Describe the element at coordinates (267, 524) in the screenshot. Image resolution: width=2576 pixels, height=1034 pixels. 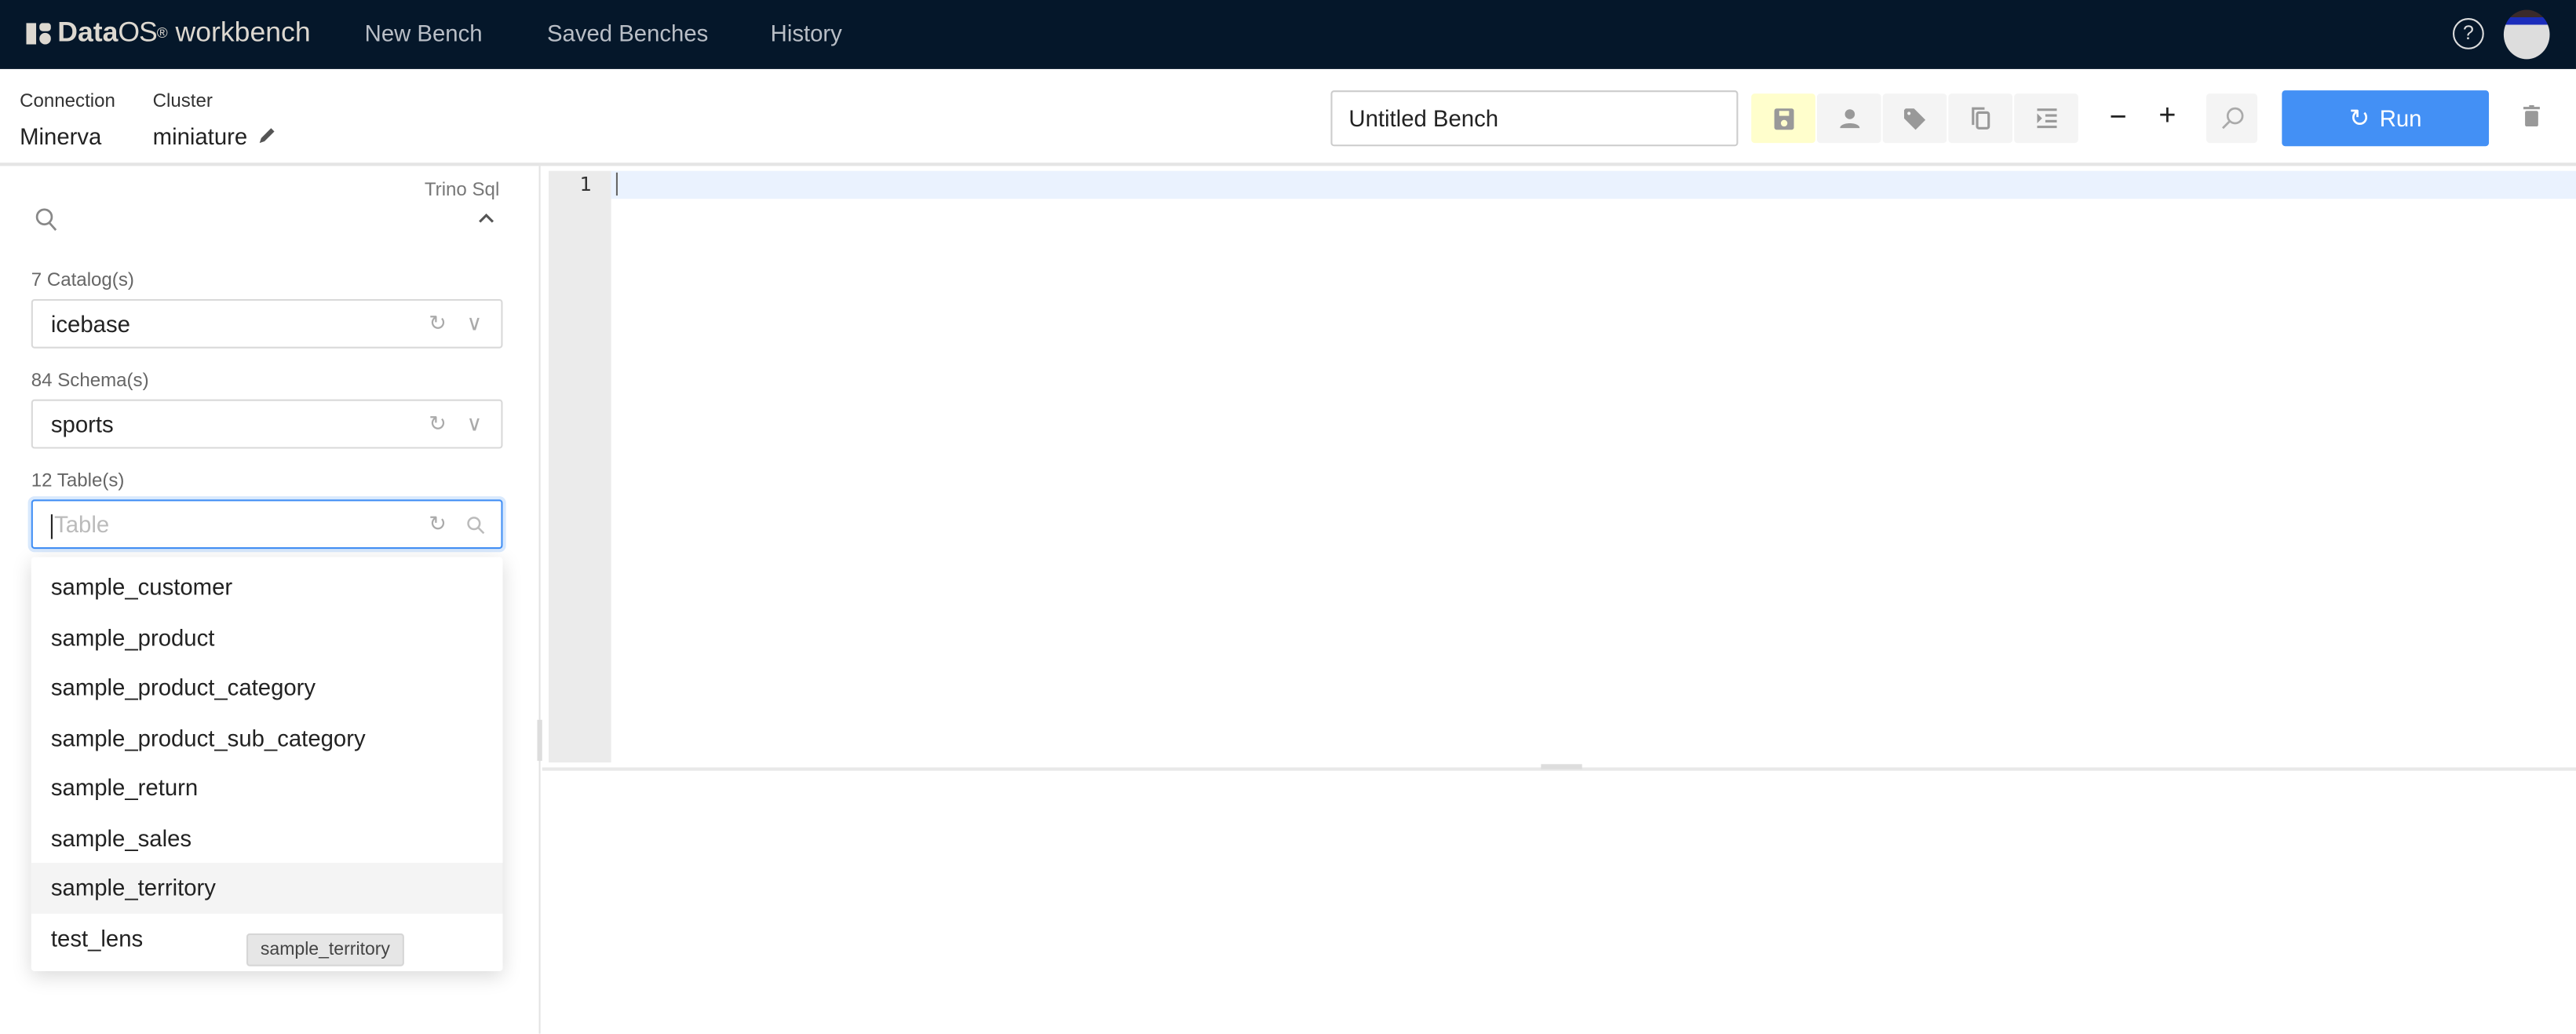
I see `table-search-input: Table ↻` at that location.